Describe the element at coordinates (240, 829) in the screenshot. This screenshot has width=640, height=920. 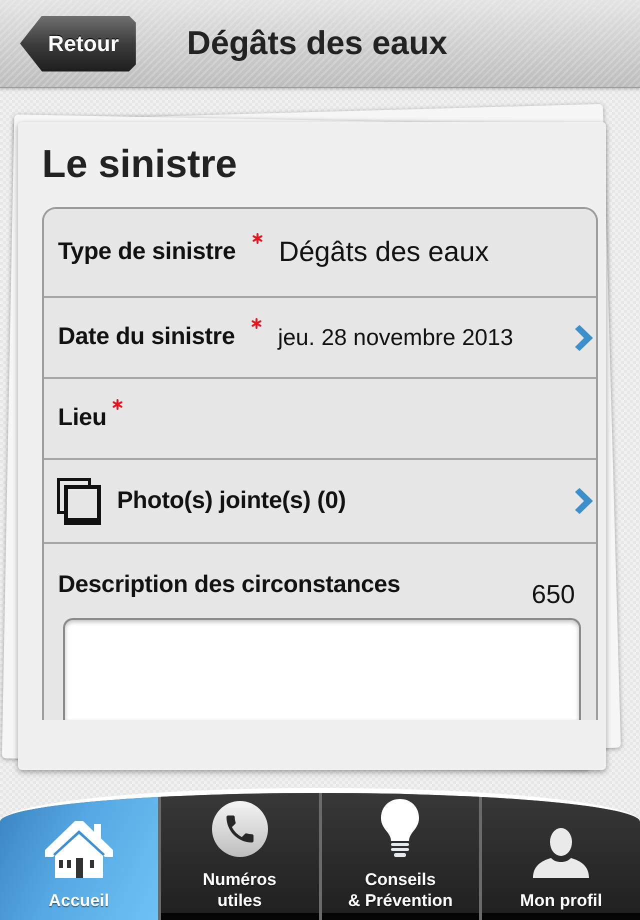
I see `phone-icon` at that location.